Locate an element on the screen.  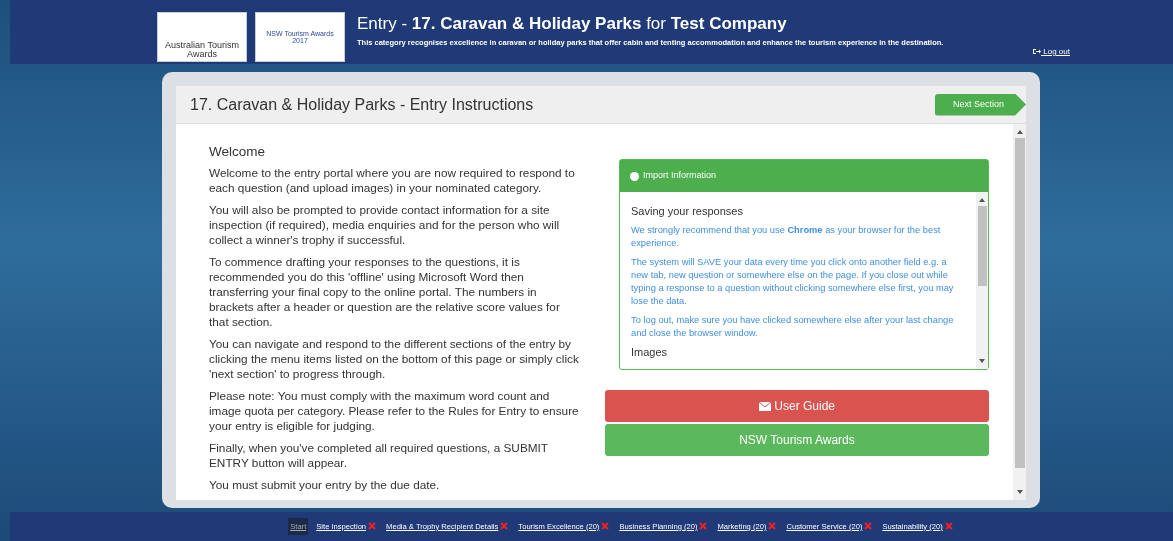
info-paragraph: We strongly recommend that you use Chrome as your browser for the best experience. is located at coordinates (786, 237).